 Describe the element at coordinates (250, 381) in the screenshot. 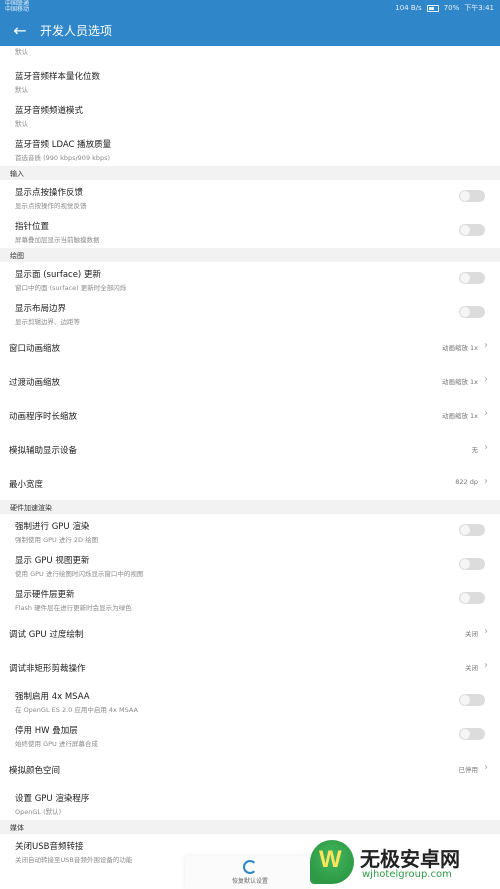

I see `transition-animation-row: 过渡动画缩放 动画缩放 1x ›` at that location.